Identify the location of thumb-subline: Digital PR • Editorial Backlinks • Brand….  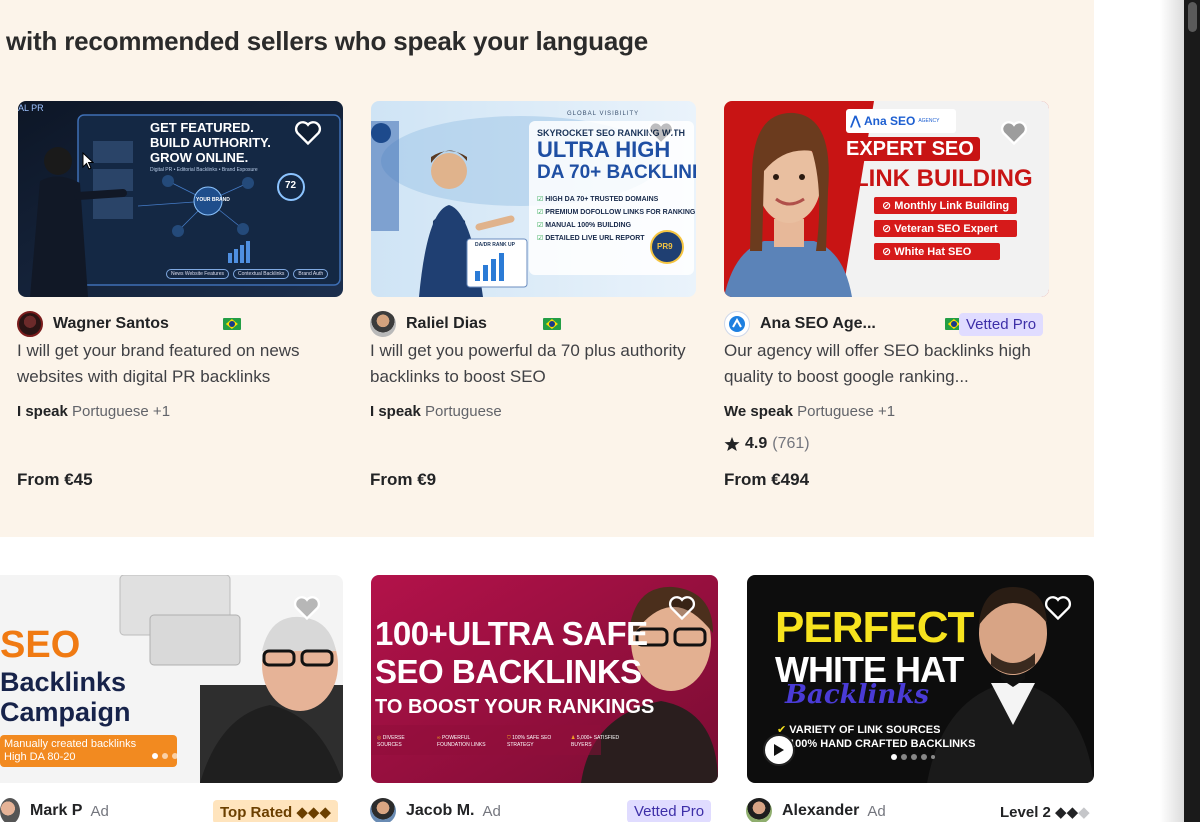
(204, 170).